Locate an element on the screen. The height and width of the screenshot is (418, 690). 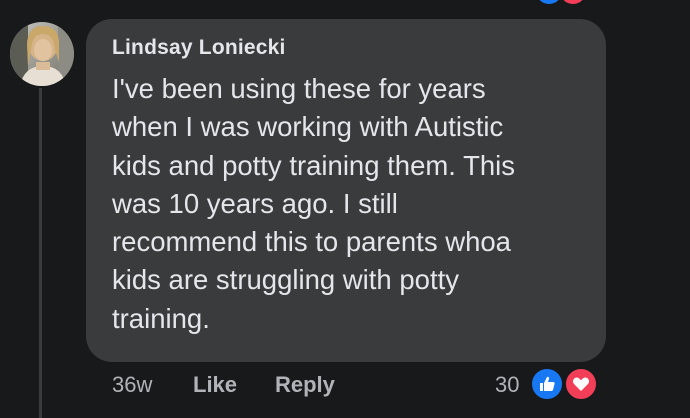
comment-line: I've been using these for years is located at coordinates (299, 88).